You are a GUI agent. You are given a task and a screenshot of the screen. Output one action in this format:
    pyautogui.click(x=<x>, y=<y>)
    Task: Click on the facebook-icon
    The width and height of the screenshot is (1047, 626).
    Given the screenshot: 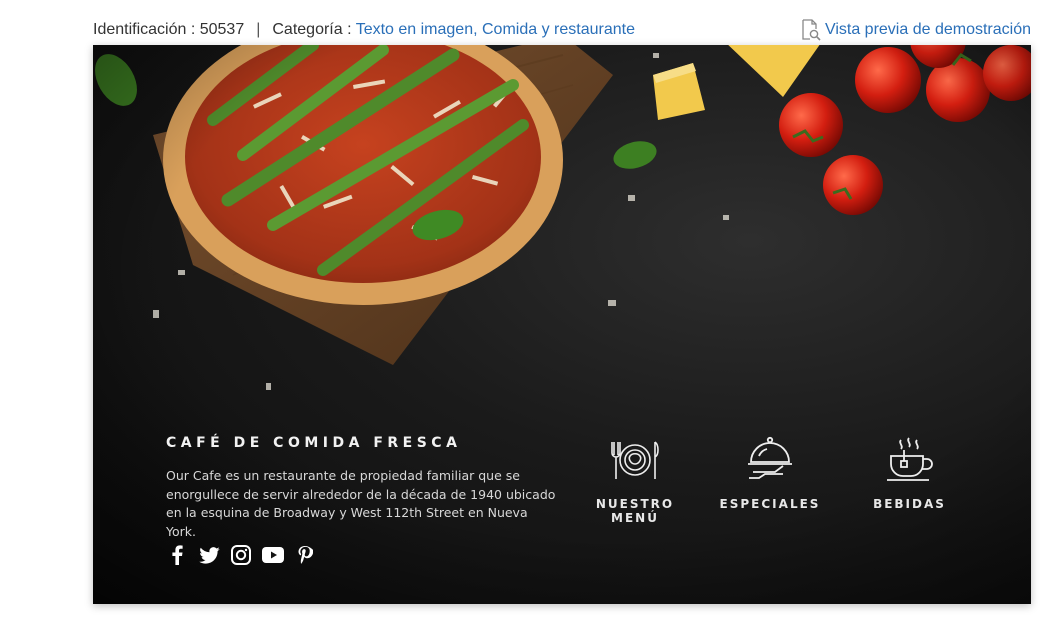 What is the action you would take?
    pyautogui.click(x=177, y=555)
    